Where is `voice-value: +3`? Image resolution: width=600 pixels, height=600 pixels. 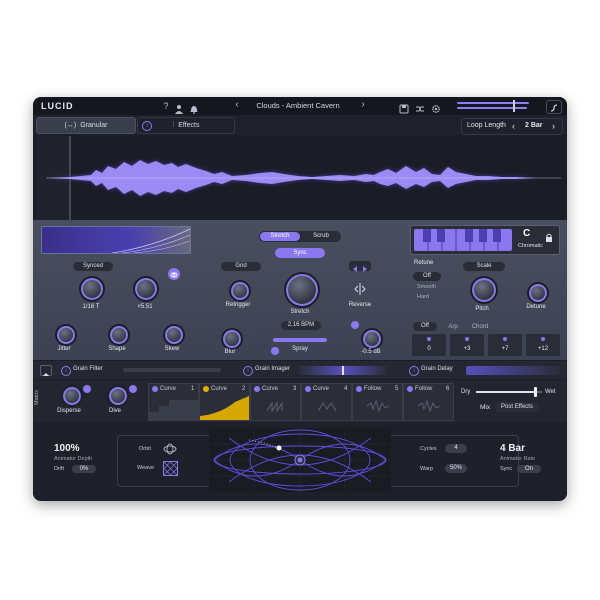 voice-value: +3 is located at coordinates (467, 349).